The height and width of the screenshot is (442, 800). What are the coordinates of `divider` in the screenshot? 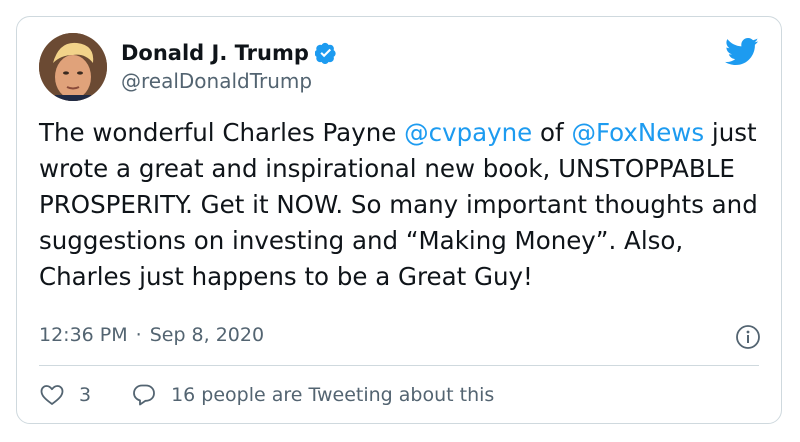 It's located at (399, 365).